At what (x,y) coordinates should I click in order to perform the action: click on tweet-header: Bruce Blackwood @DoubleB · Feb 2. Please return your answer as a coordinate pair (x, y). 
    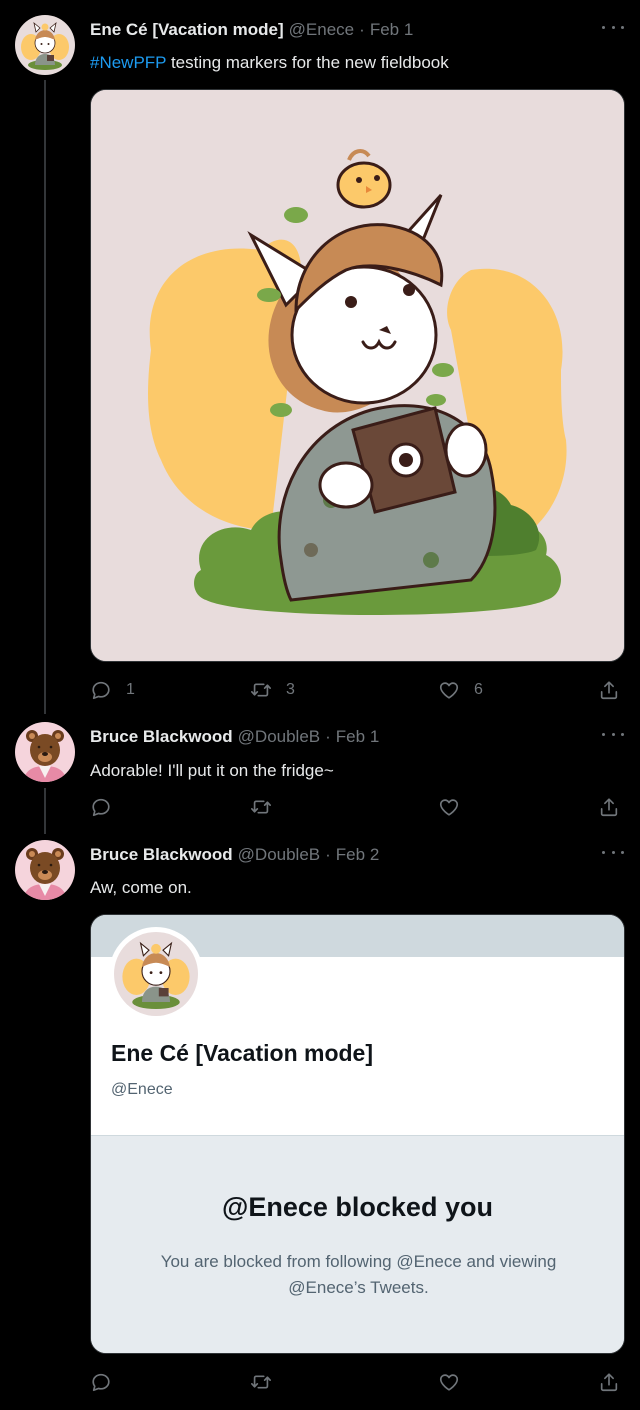
    Looking at the image, I should click on (234, 855).